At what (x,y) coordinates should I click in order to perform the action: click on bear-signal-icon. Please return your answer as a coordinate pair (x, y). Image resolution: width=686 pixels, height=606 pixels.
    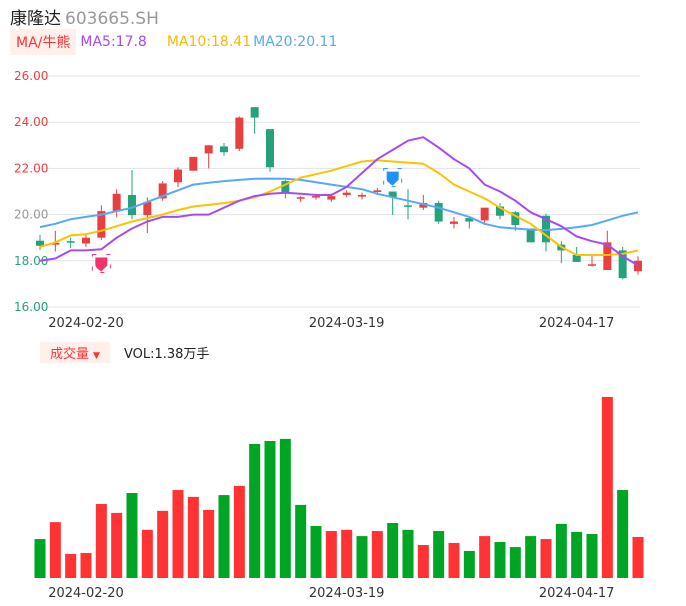
    Looking at the image, I should click on (393, 178).